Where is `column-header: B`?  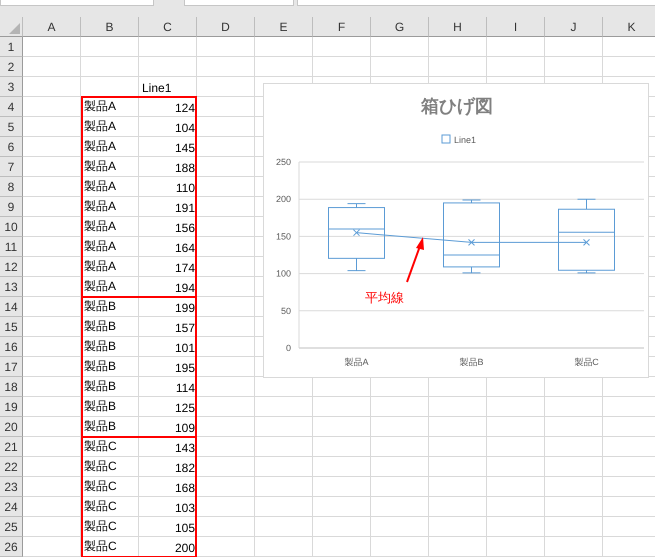 column-header: B is located at coordinates (110, 27).